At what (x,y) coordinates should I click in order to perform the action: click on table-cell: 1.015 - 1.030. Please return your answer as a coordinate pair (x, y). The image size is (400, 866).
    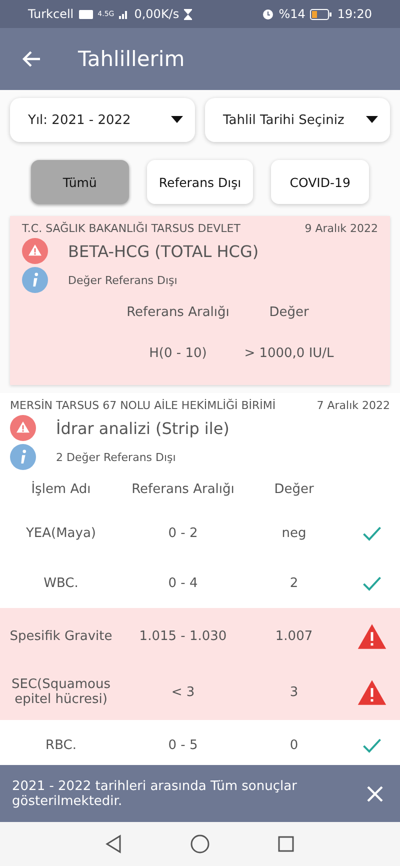
    Looking at the image, I should click on (183, 636).